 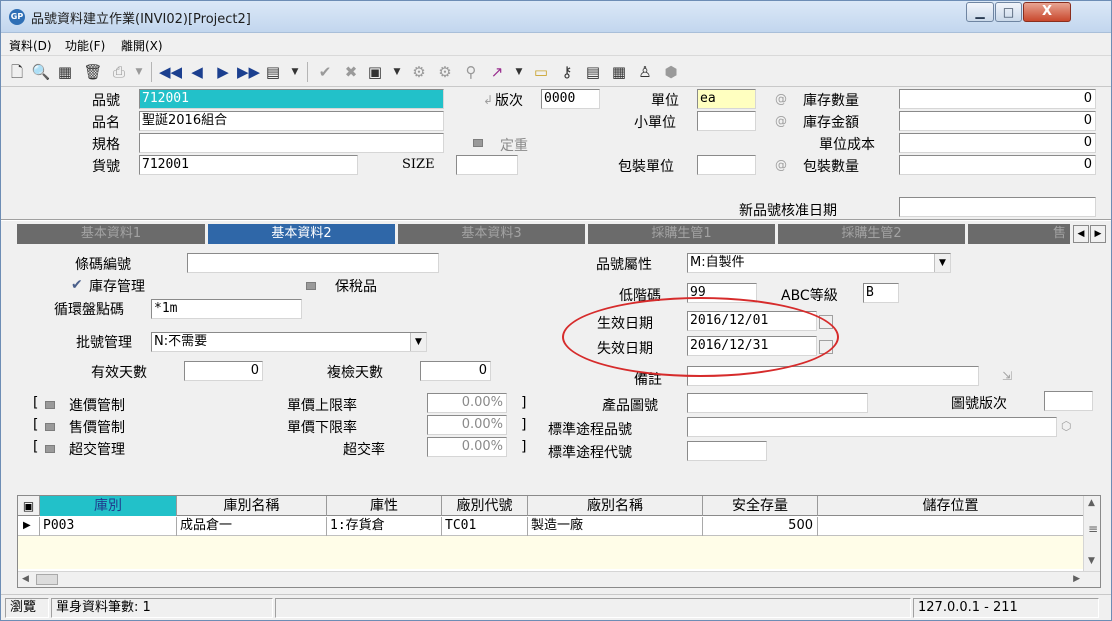 What do you see at coordinates (615, 526) in the screenshot?
I see `cell-factory-name: 製造一廠` at bounding box center [615, 526].